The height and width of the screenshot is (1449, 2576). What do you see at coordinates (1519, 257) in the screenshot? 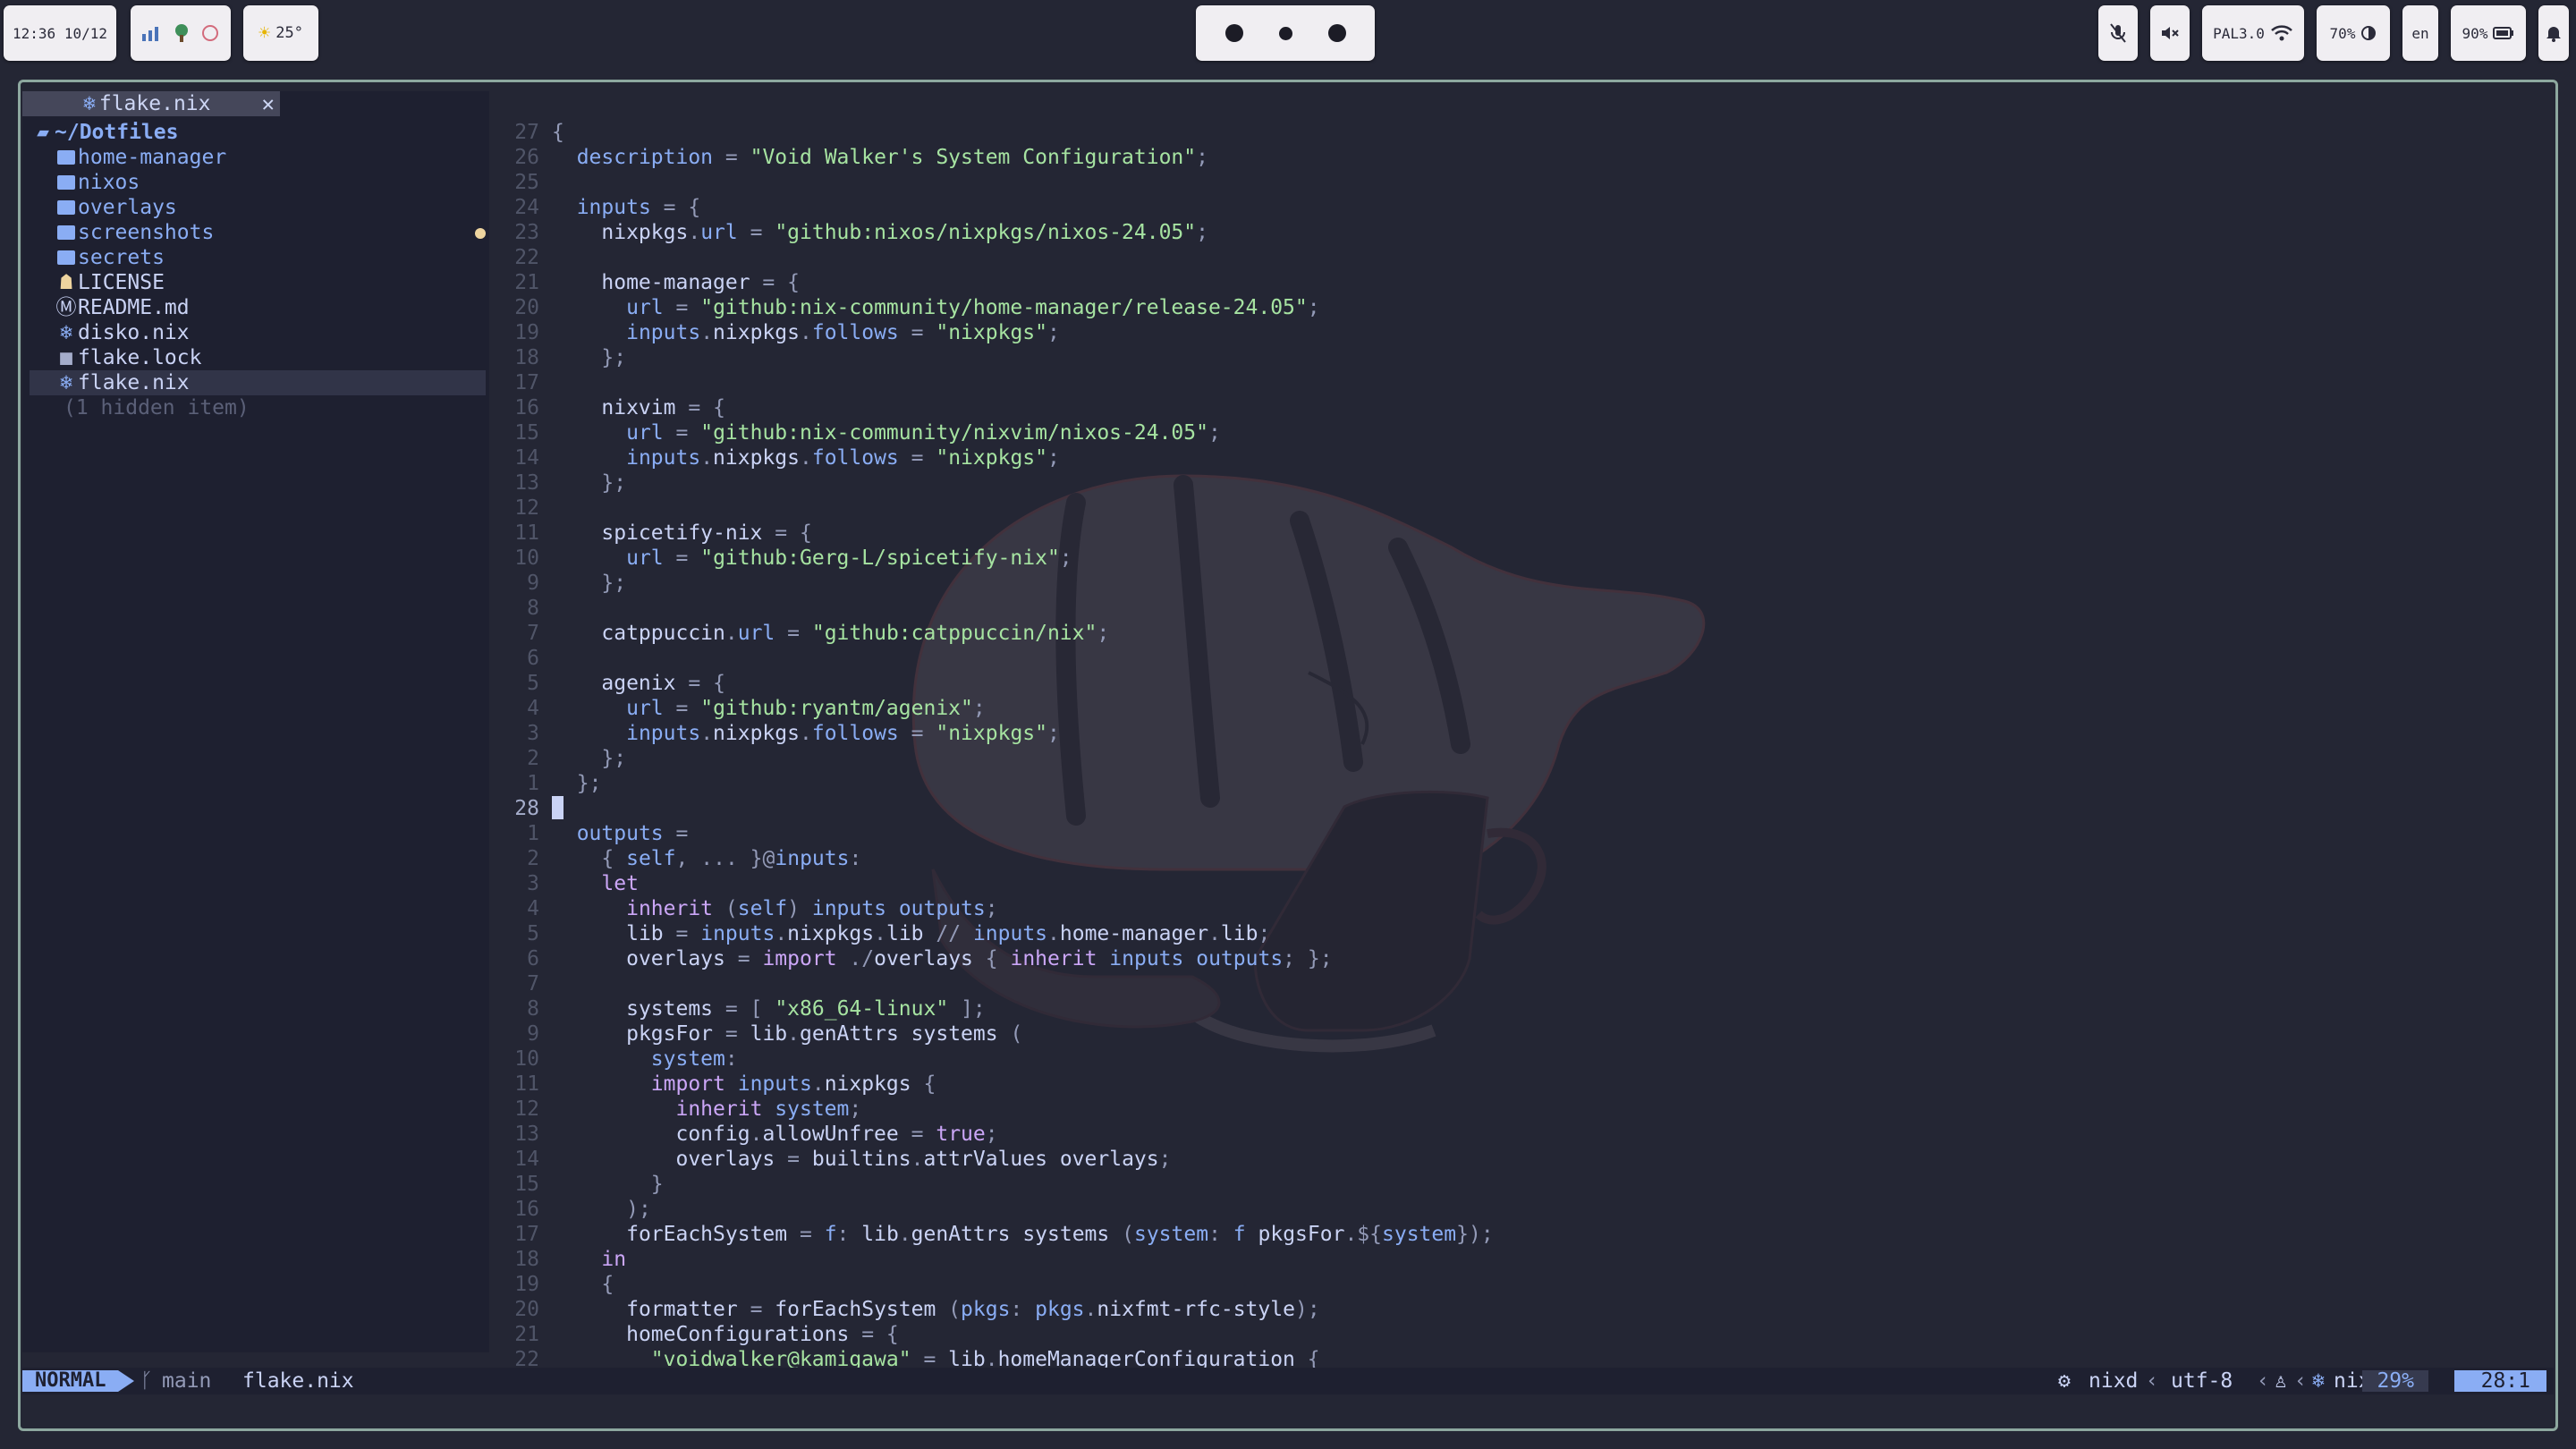
I see `code-line: 22` at bounding box center [1519, 257].